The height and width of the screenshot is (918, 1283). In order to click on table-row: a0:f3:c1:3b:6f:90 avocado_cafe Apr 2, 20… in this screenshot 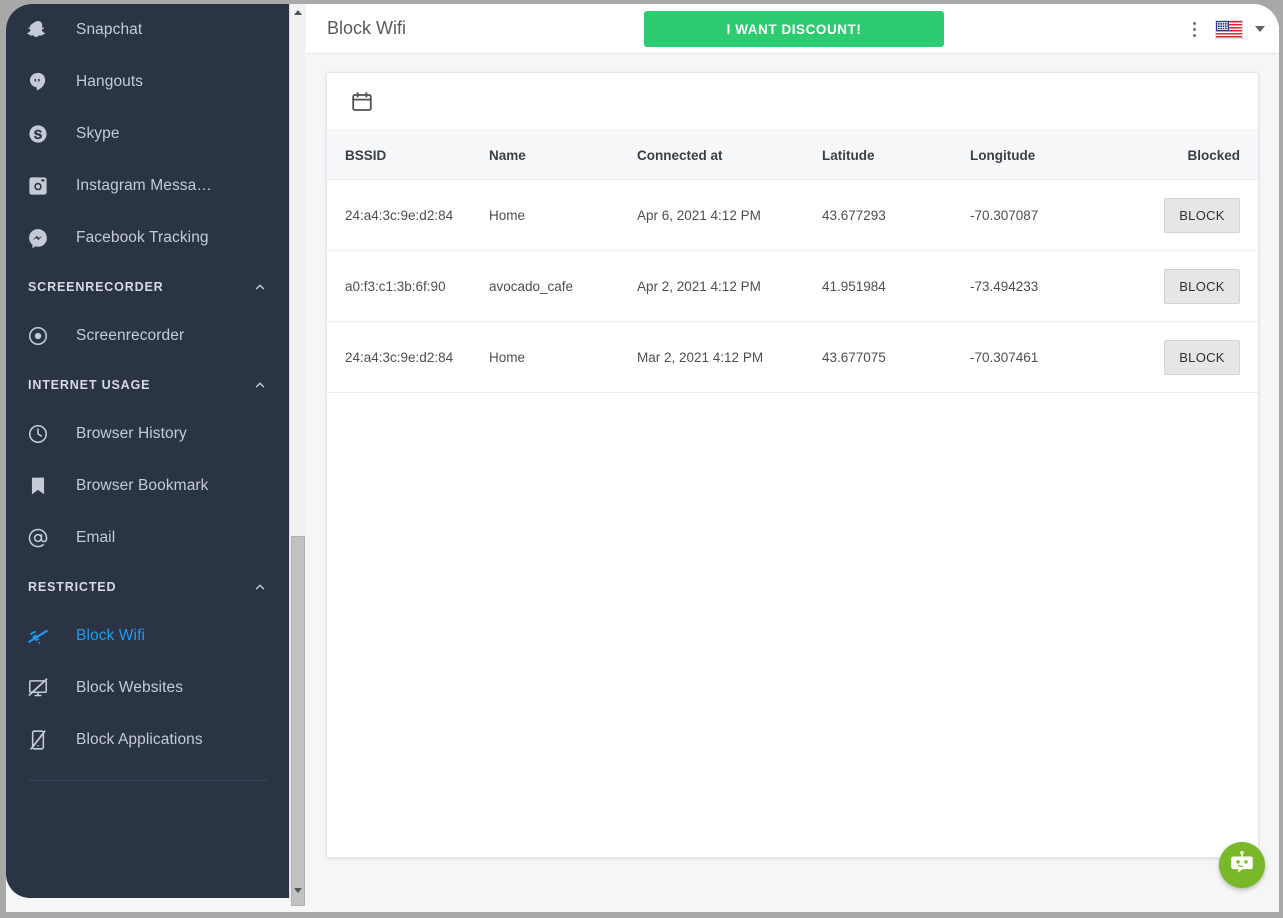, I will do `click(792, 286)`.